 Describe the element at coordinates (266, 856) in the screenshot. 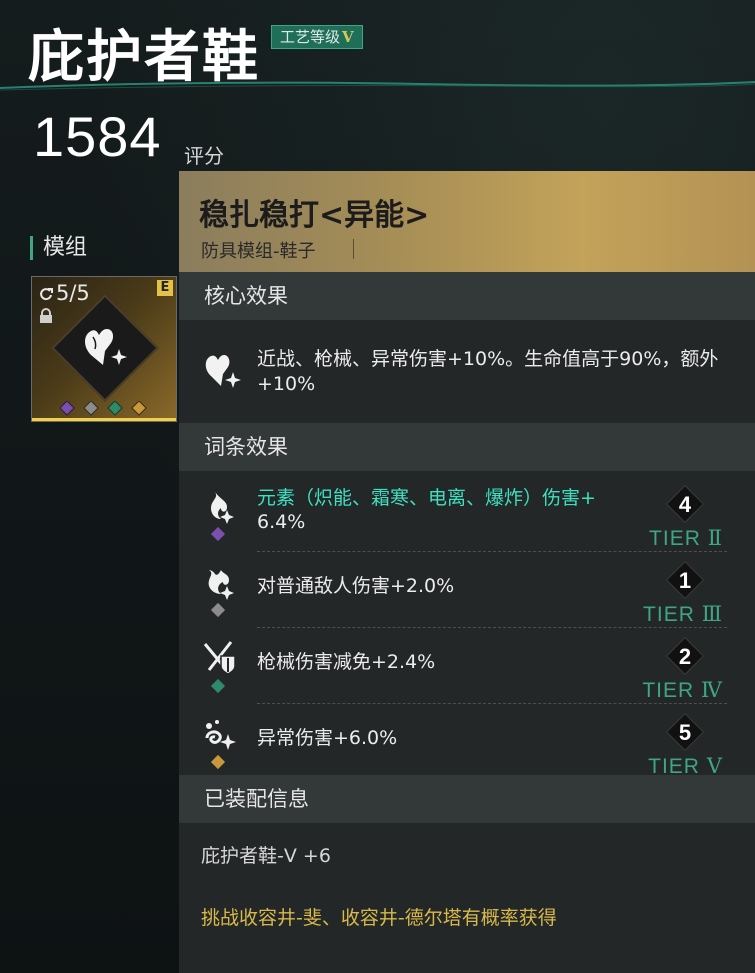

I see `equipped-on-text: 庇护者鞋-Ⅴ +6` at that location.